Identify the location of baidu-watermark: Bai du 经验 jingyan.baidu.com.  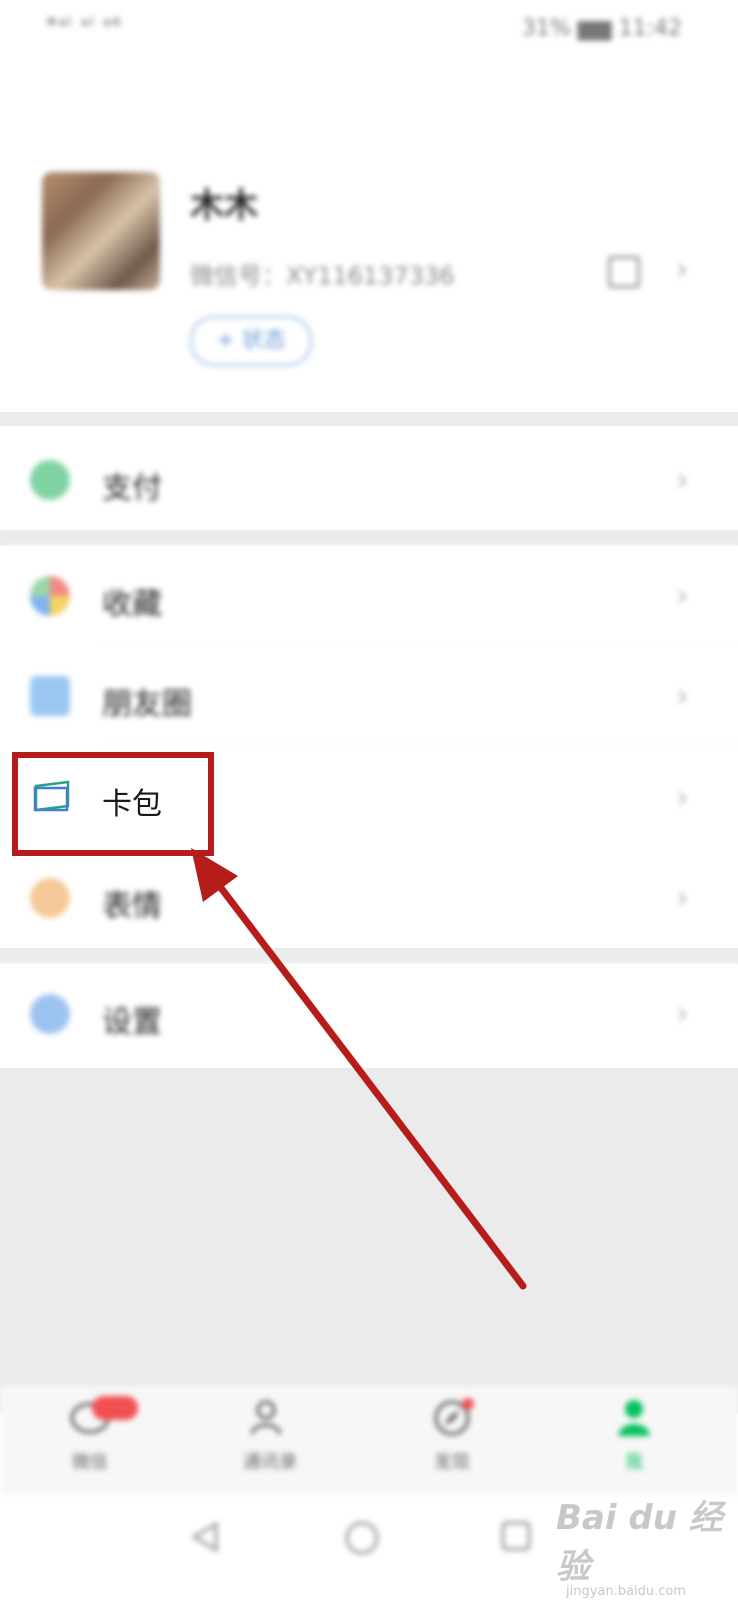
(647, 1544).